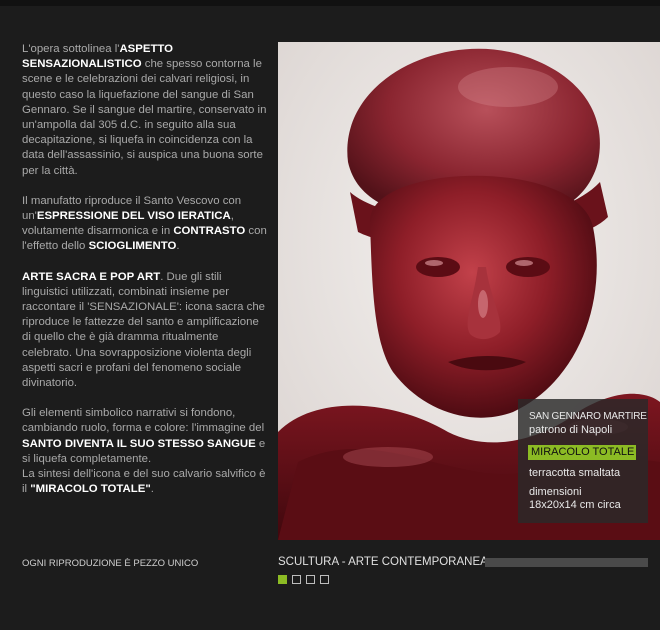 The image size is (660, 630). Describe the element at coordinates (571, 430) in the screenshot. I see `caption-subtitle: patrono di Napoli` at that location.